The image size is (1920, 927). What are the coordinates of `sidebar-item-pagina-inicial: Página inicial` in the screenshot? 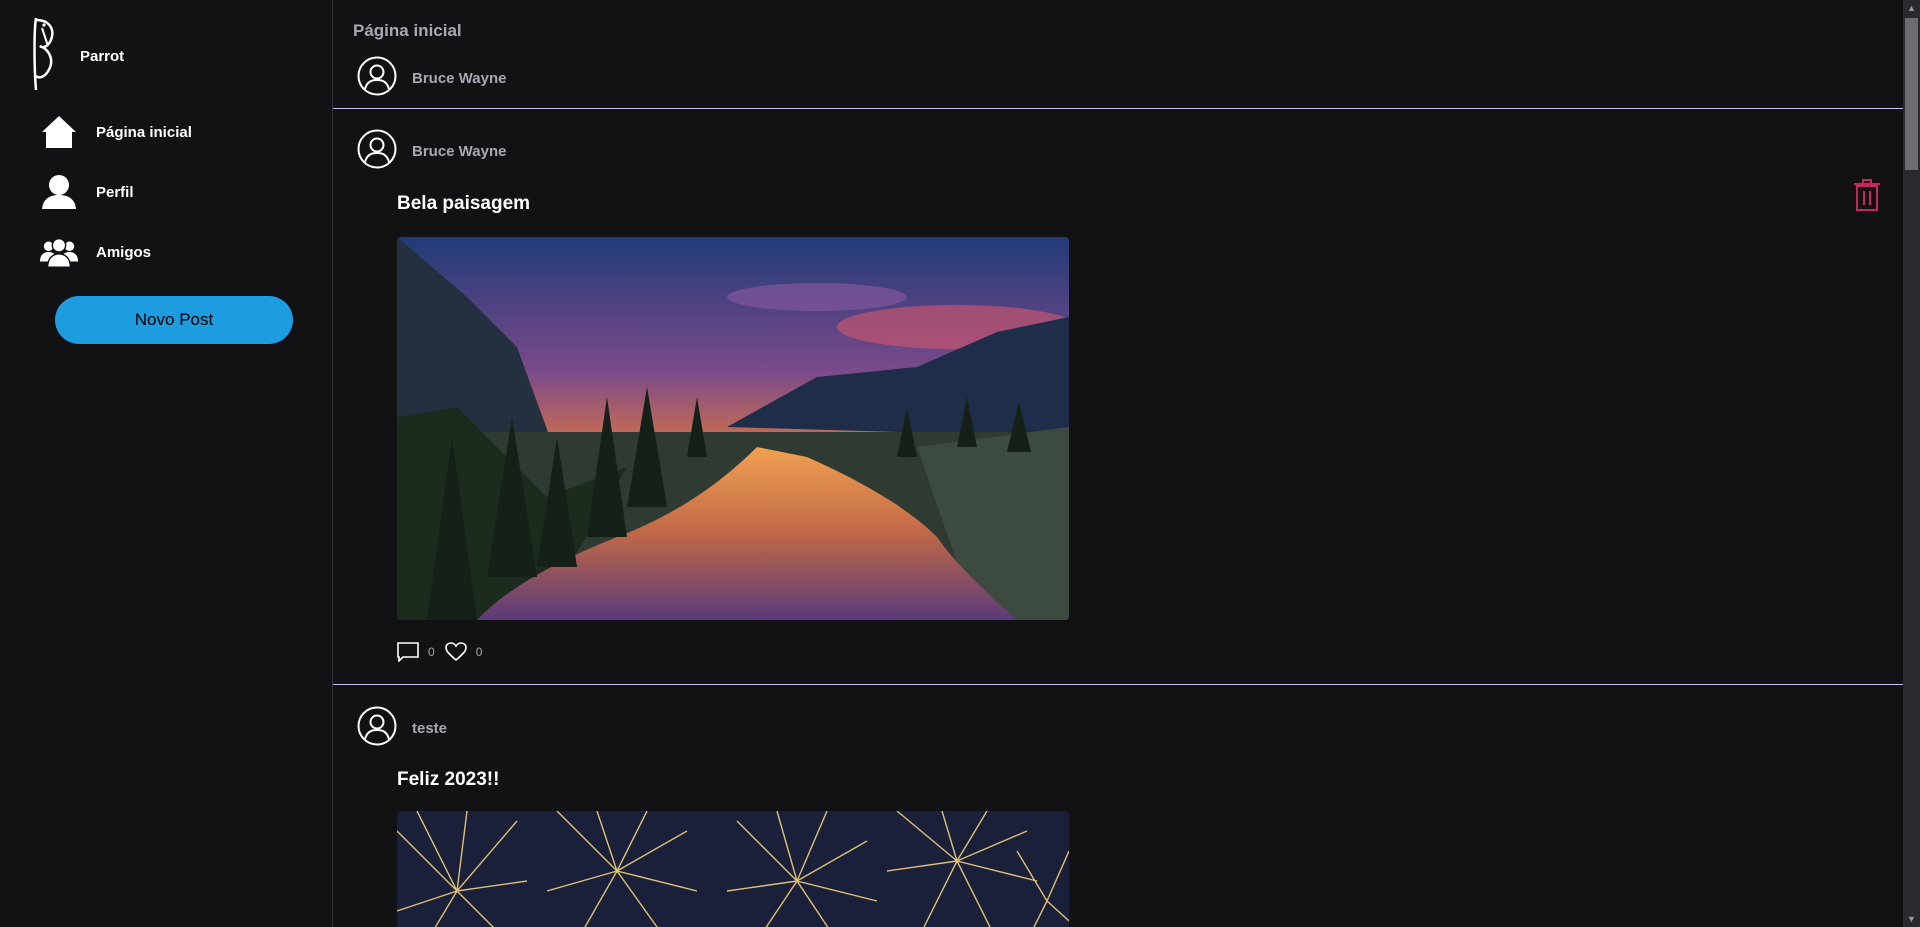 It's located at (116, 132).